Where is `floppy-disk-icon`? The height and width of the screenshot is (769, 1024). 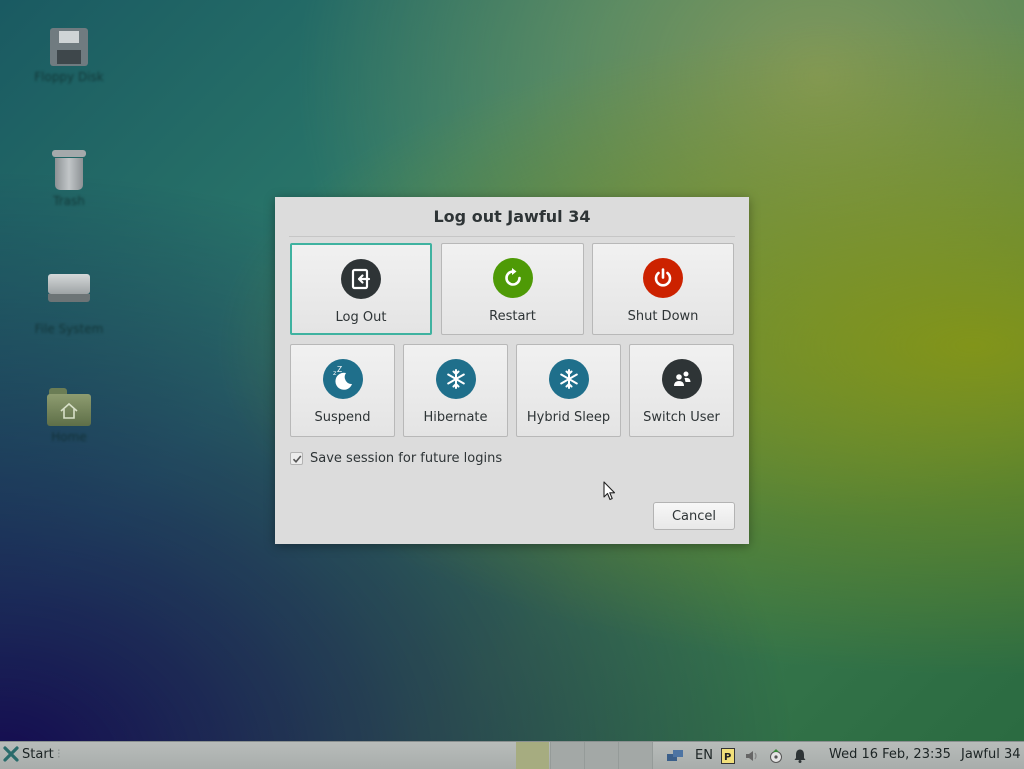 floppy-disk-icon is located at coordinates (69, 47).